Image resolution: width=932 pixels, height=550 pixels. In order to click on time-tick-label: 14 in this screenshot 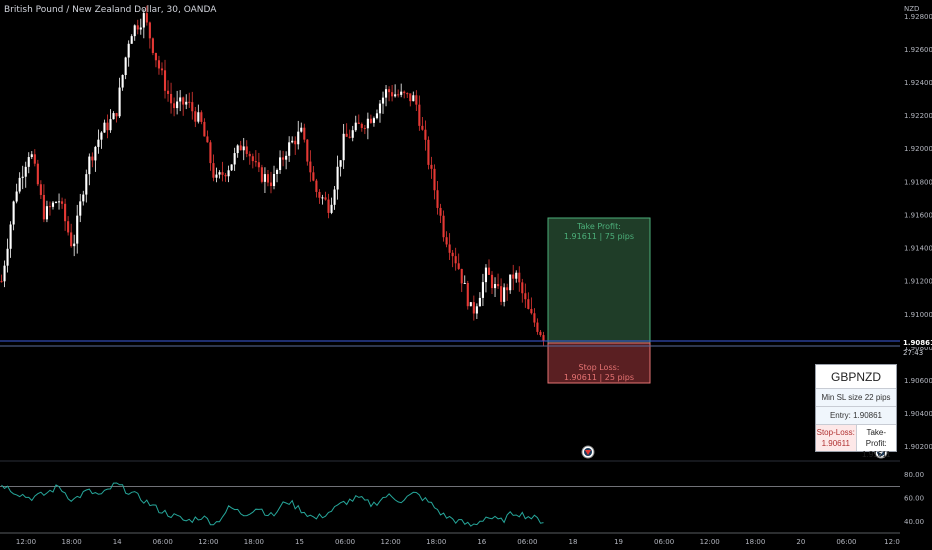, I will do `click(117, 542)`.